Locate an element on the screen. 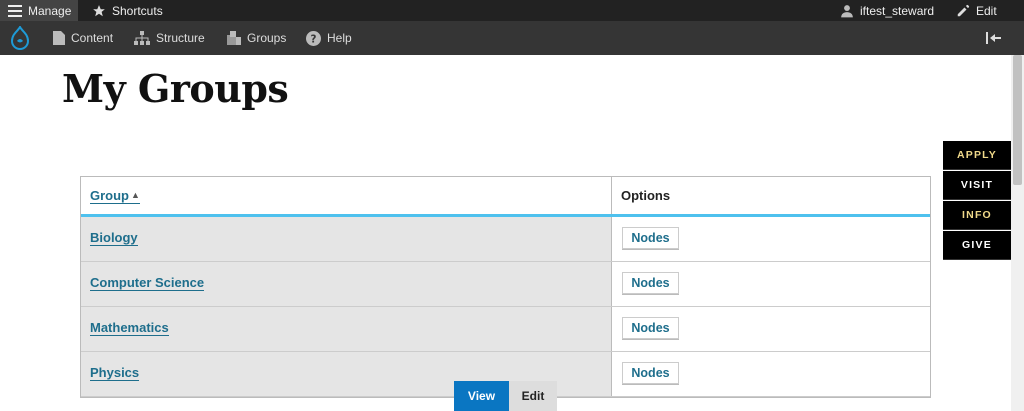 The height and width of the screenshot is (411, 1024). toolbar-item-label: Structure is located at coordinates (180, 38).